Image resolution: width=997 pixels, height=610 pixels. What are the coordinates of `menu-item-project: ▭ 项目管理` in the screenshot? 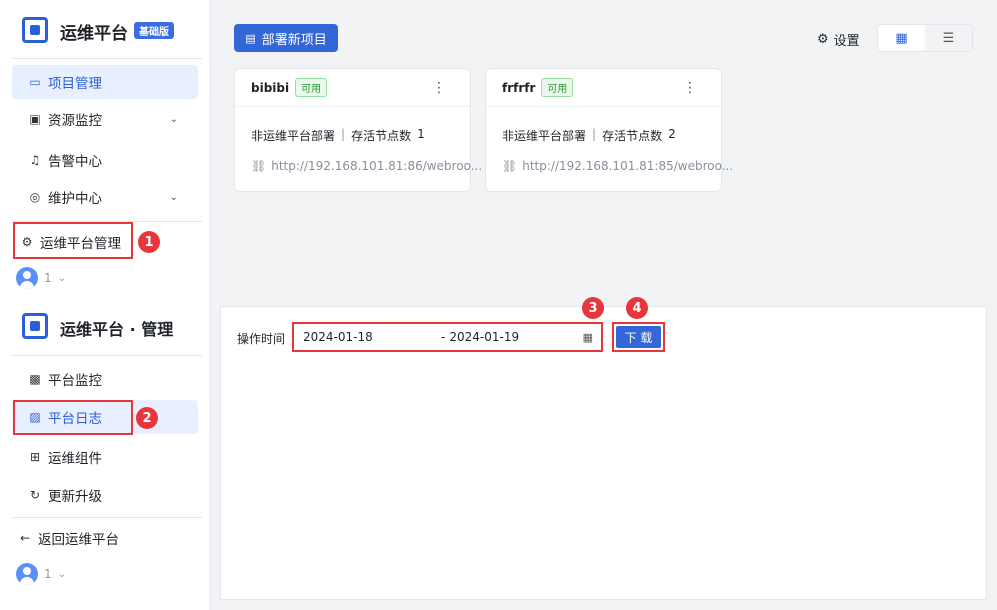 It's located at (105, 82).